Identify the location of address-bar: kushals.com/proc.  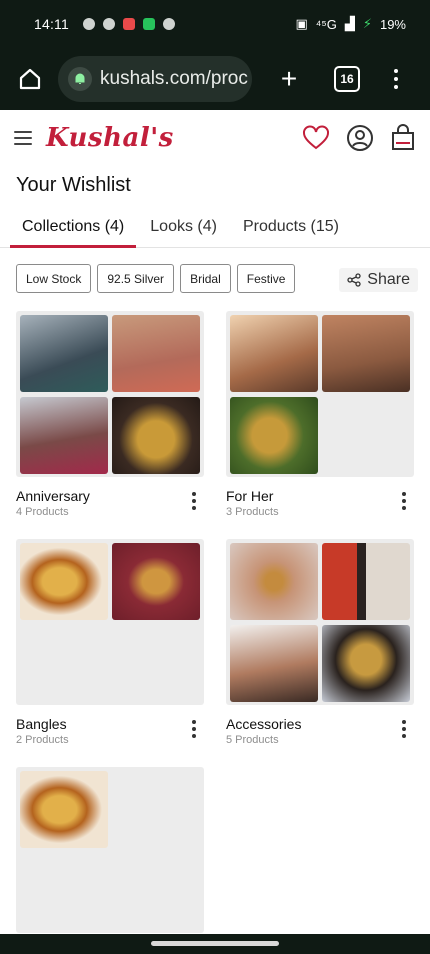
(155, 79).